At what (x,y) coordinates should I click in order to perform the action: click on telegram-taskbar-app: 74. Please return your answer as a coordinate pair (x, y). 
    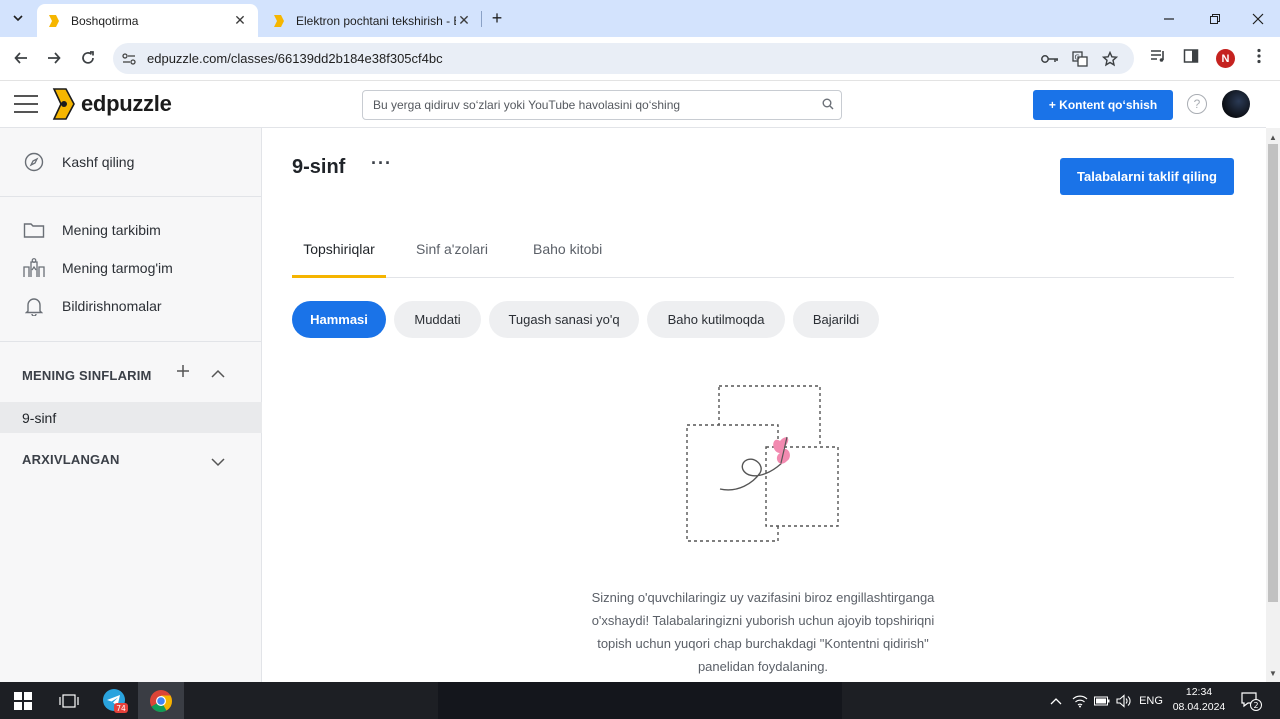
    Looking at the image, I should click on (115, 700).